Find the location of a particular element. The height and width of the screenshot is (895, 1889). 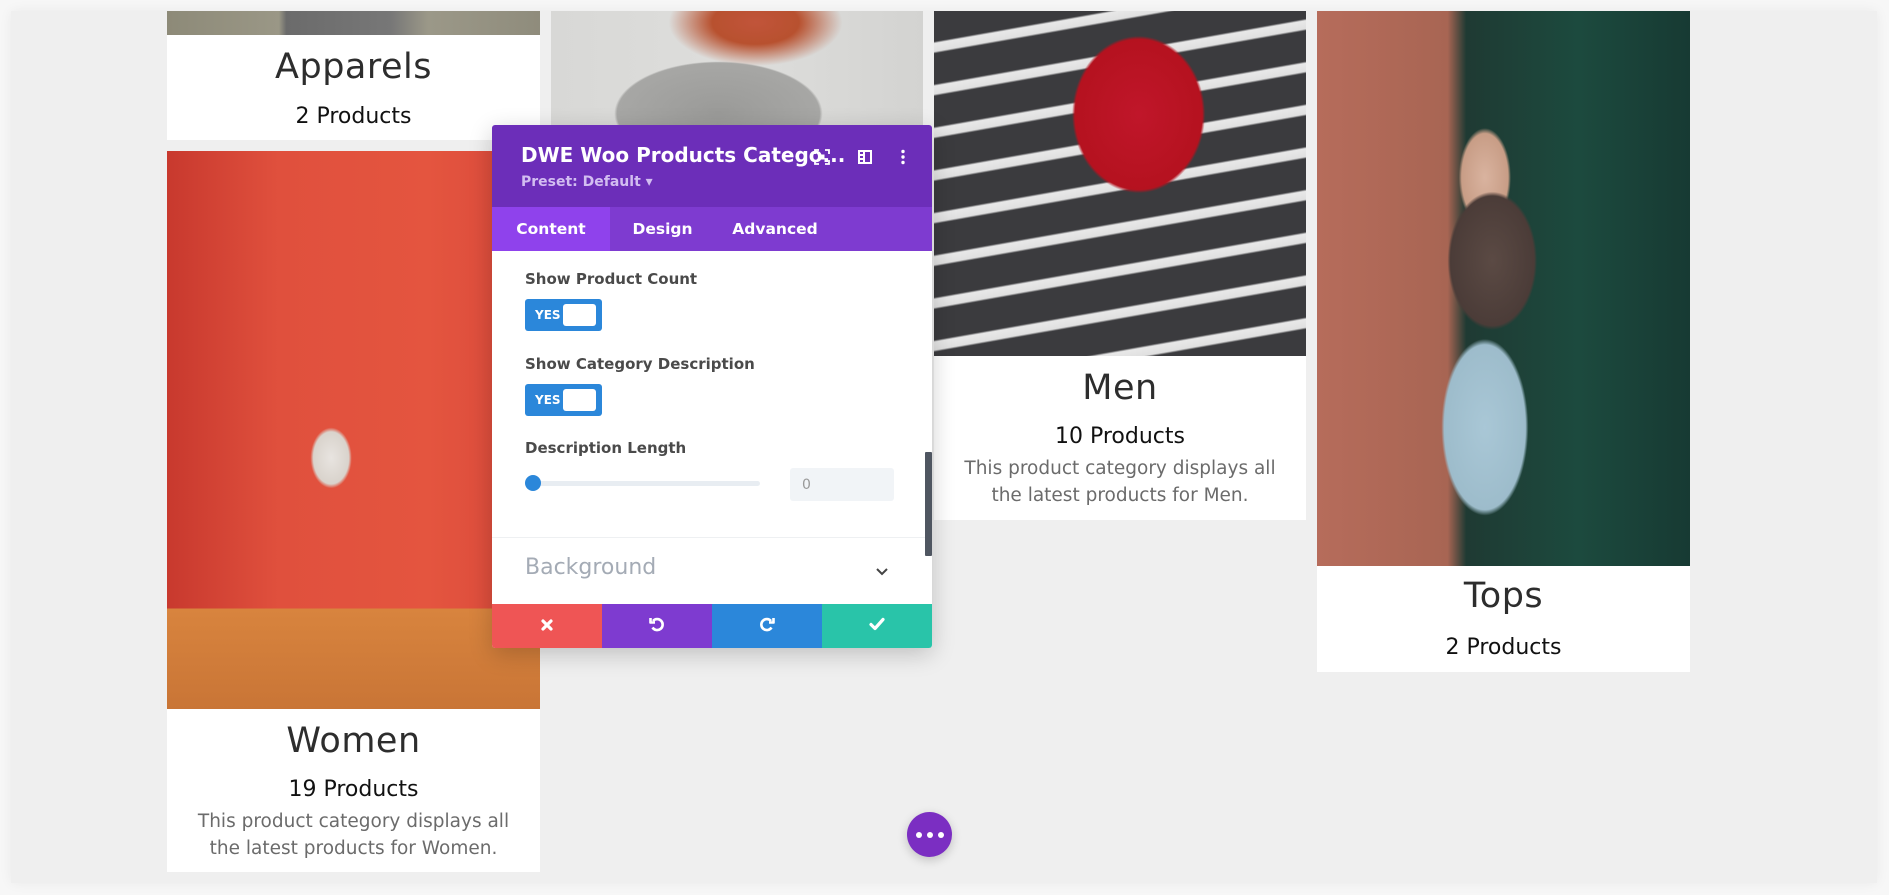

category-card-apparels: Apparels 2 Products is located at coordinates (353, 87).